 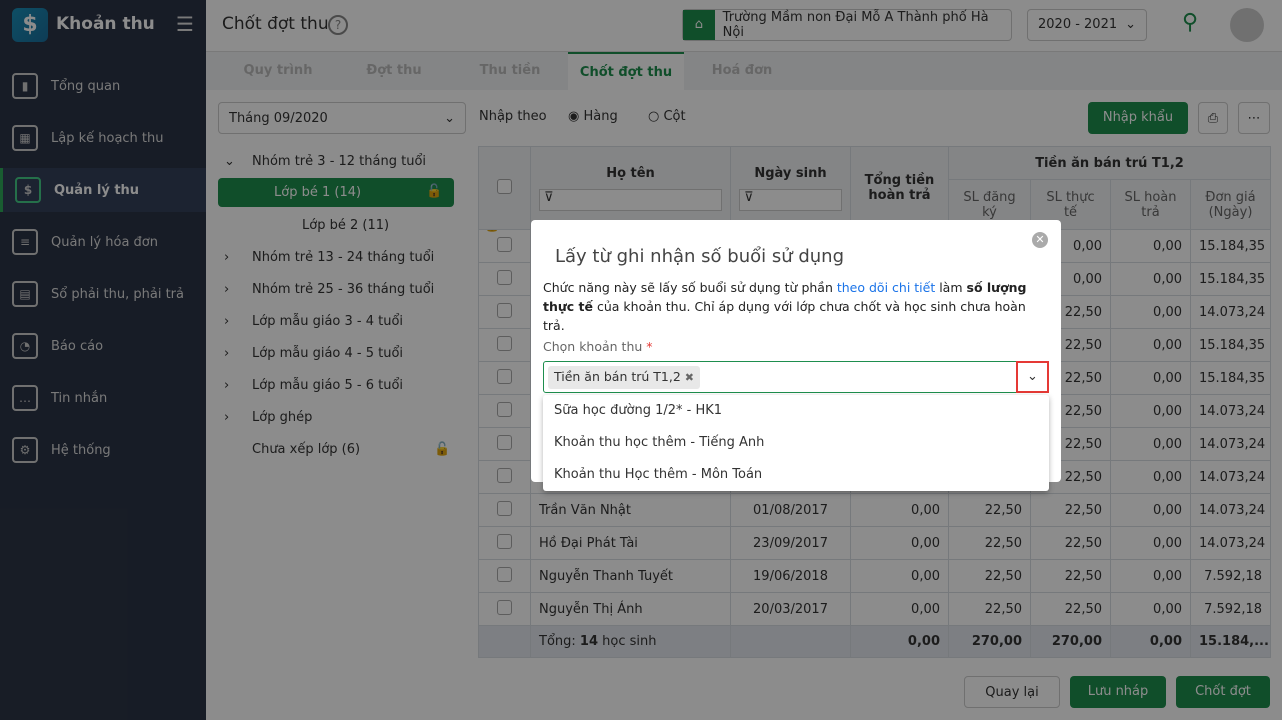 I want to click on chevron-down-icon: ⌄, so click(x=1032, y=377).